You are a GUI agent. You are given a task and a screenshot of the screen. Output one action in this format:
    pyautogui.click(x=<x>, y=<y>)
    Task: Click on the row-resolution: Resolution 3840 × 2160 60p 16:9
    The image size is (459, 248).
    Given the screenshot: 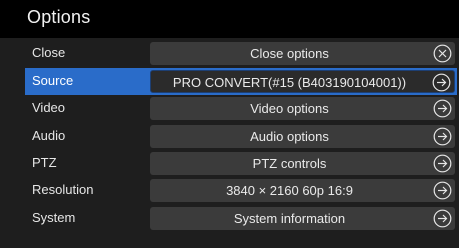 What is the action you would take?
    pyautogui.click(x=241, y=190)
    